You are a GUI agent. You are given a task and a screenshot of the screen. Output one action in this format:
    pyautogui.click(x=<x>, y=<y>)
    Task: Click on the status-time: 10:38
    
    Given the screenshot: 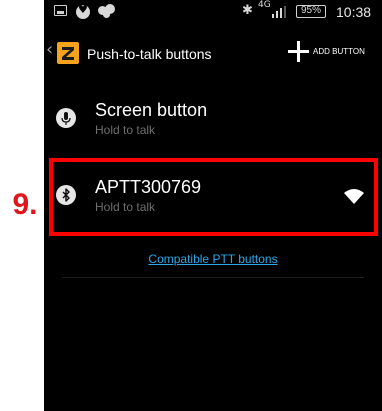 What is the action you would take?
    pyautogui.click(x=354, y=12)
    